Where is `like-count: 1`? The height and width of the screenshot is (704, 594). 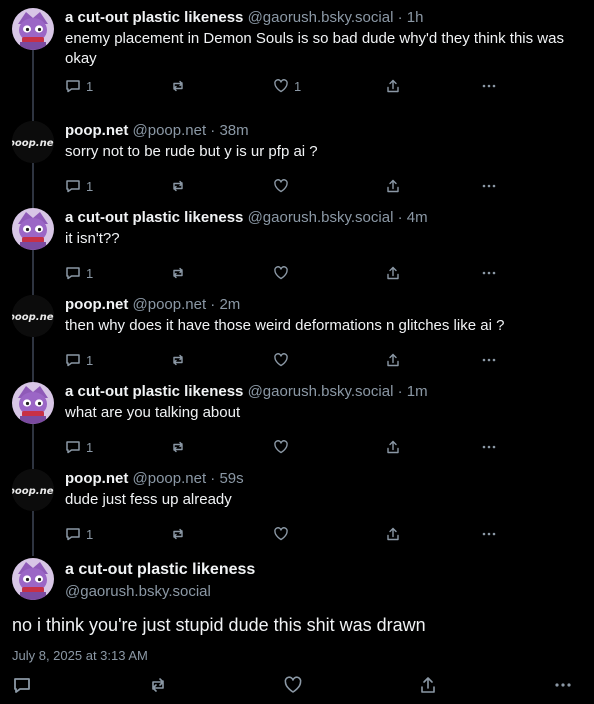
like-count: 1 is located at coordinates (298, 86).